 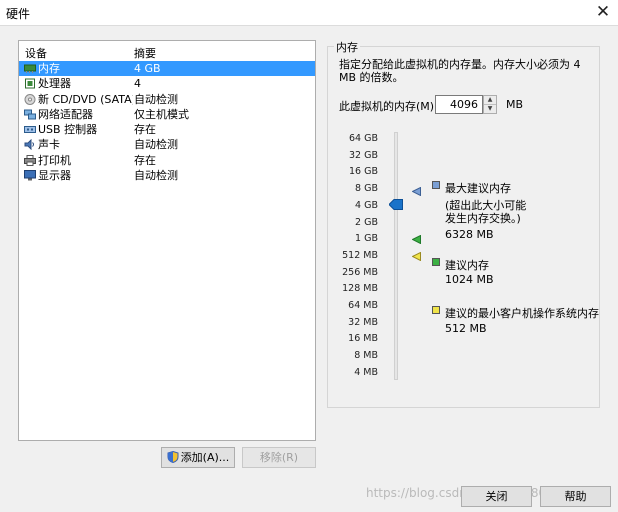 What do you see at coordinates (347, 47) in the screenshot?
I see `memory-group-title: 内存` at bounding box center [347, 47].